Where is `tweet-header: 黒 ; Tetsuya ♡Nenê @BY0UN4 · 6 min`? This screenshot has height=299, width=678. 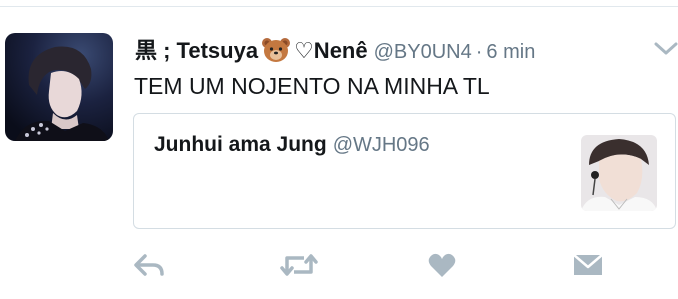 tweet-header: 黒 ; Tetsuya ♡Nenê @BY0UN4 · 6 min is located at coordinates (335, 52).